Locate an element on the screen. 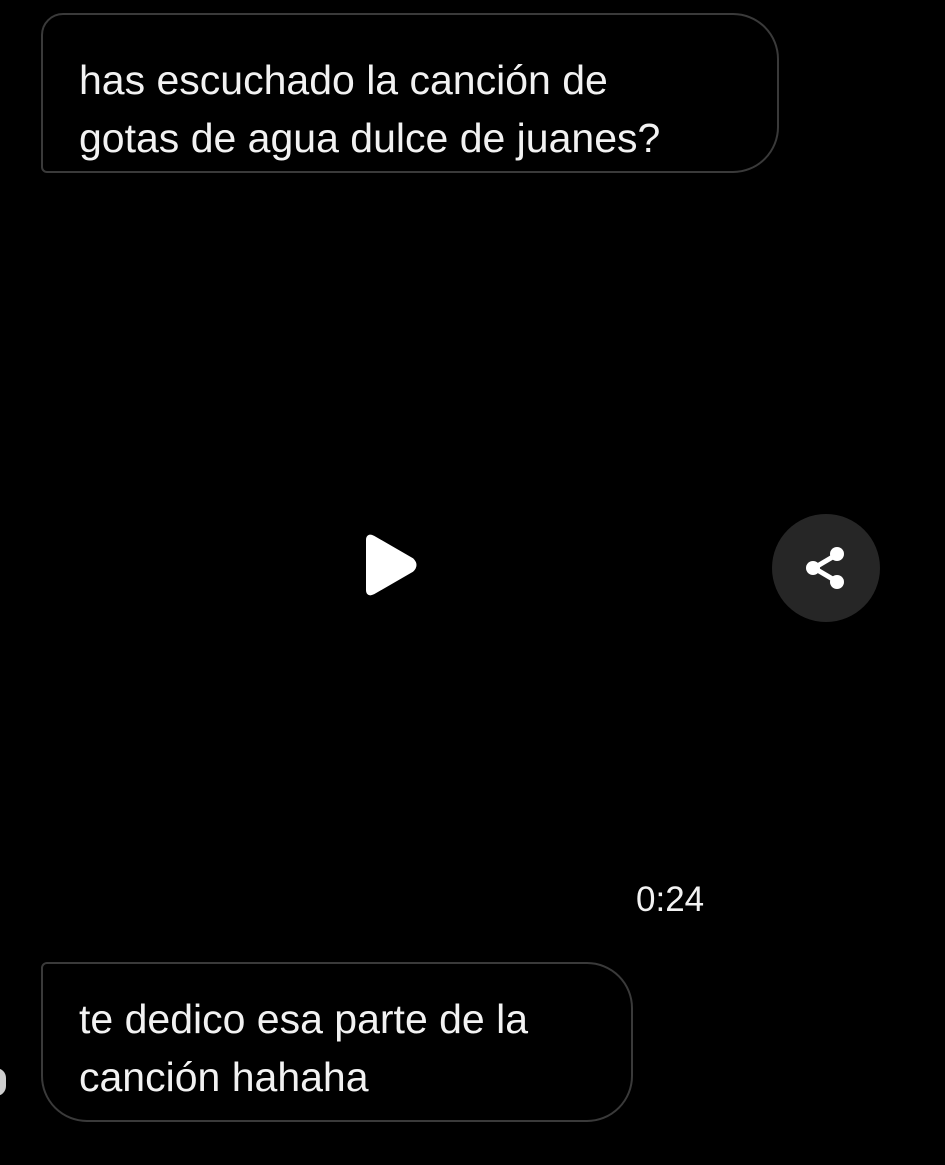 Image resolution: width=945 pixels, height=1165 pixels. message-bubble-received-2: te dedico esa parte de la canción hahaha is located at coordinates (337, 1042).